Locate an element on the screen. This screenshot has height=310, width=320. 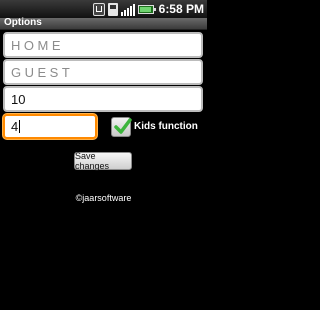
window-title: Options is located at coordinates (23, 22).